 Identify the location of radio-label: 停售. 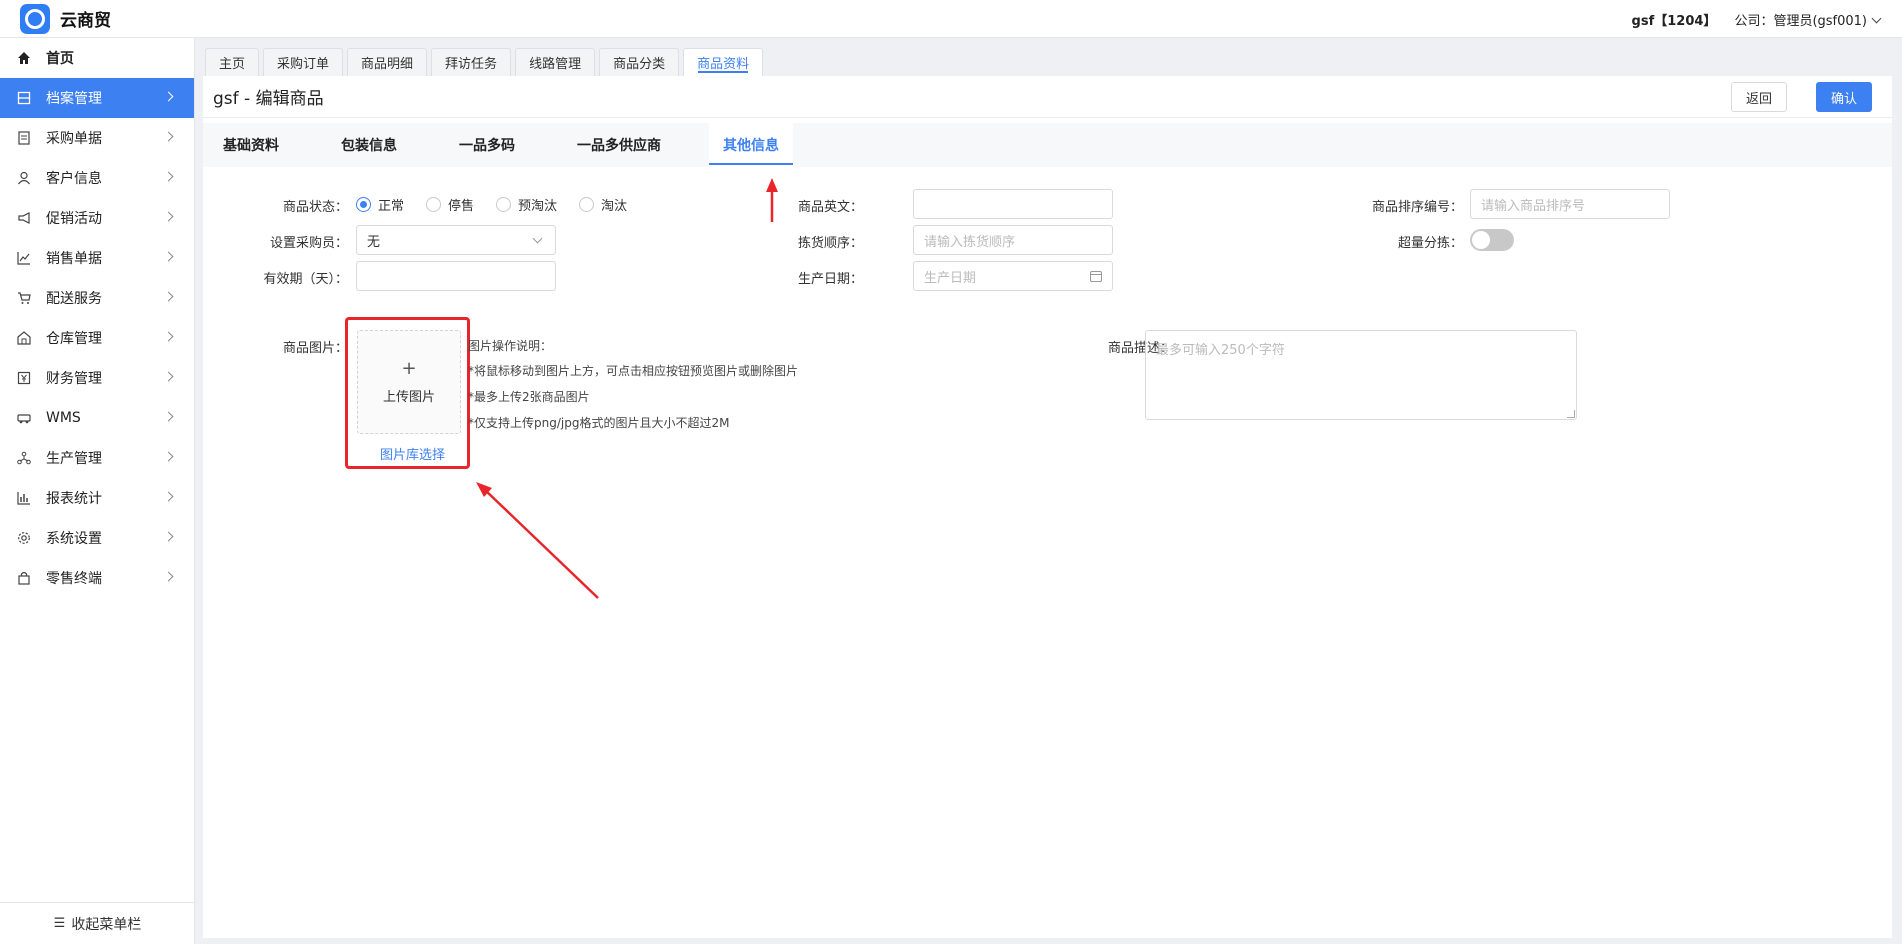
(461, 206).